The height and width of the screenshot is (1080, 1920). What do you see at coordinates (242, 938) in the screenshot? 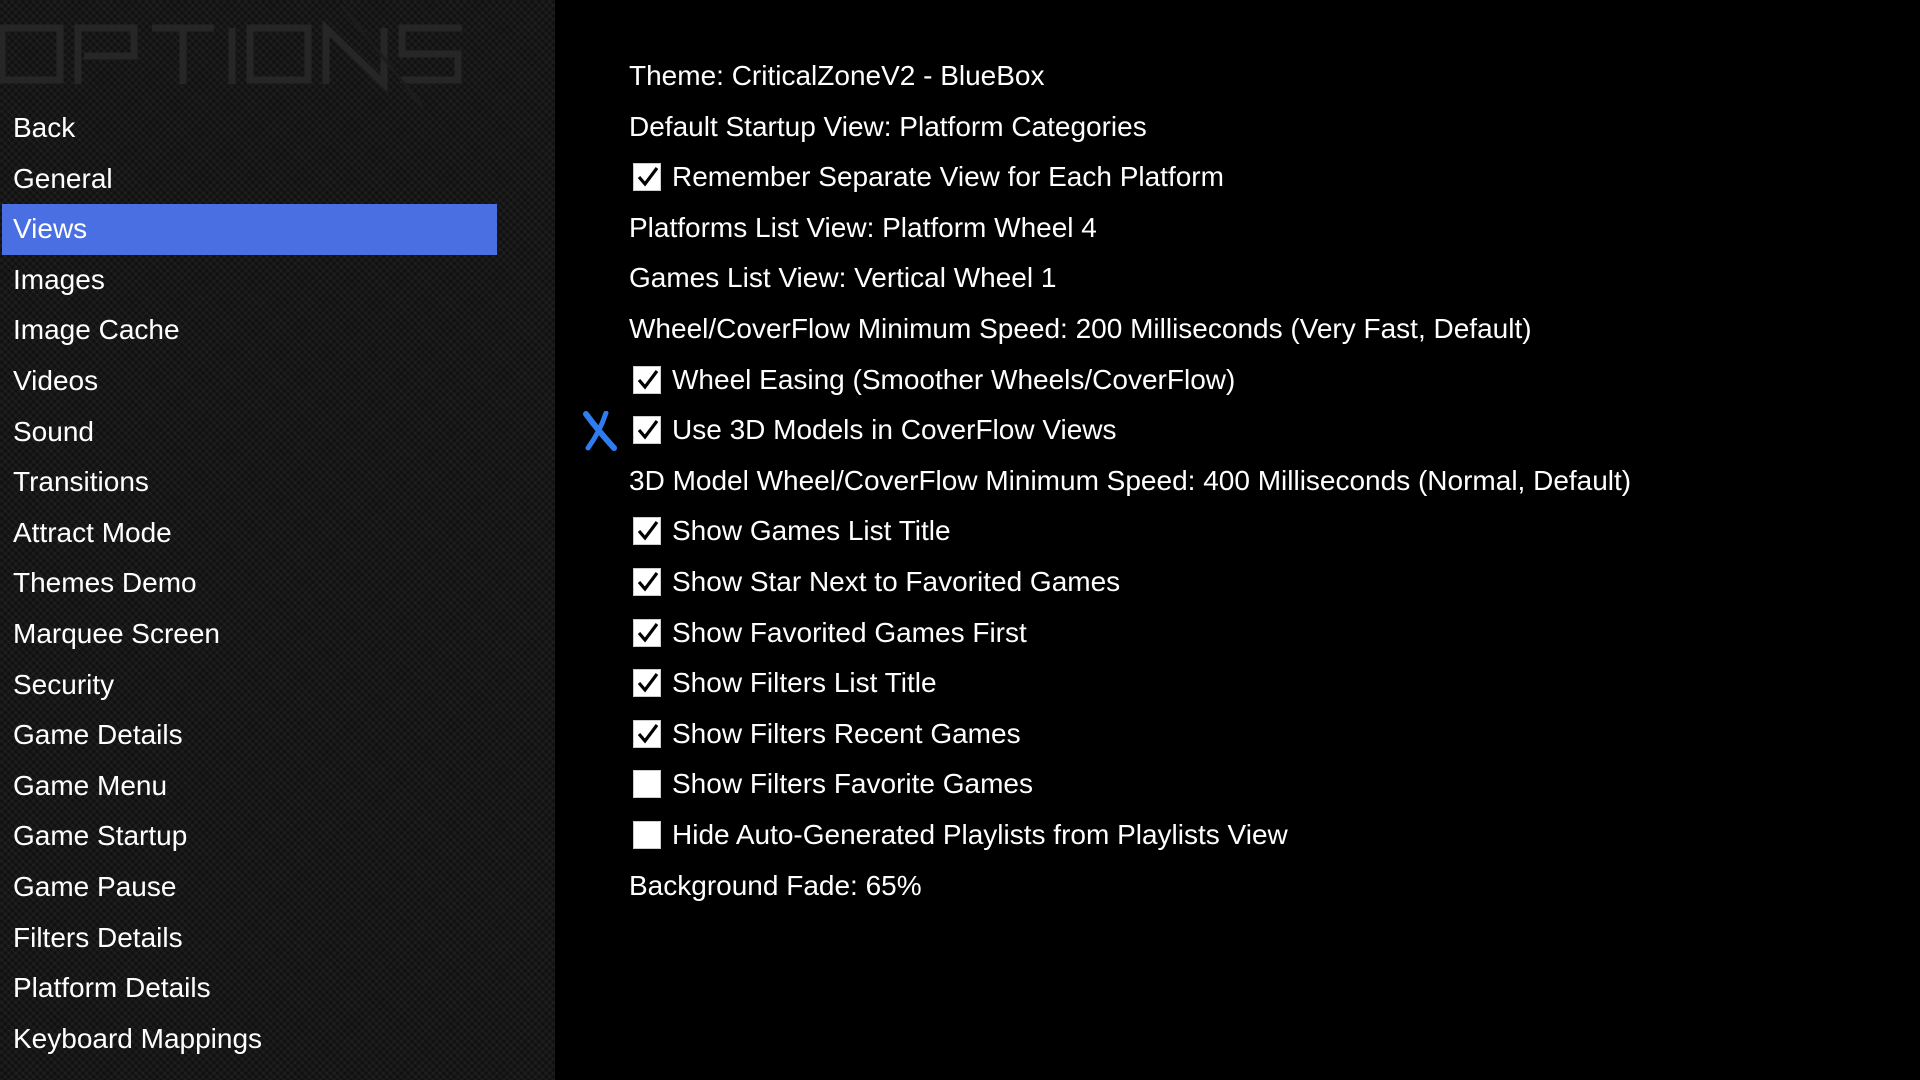
I see `menu-item-filters-details: Filters Details` at bounding box center [242, 938].